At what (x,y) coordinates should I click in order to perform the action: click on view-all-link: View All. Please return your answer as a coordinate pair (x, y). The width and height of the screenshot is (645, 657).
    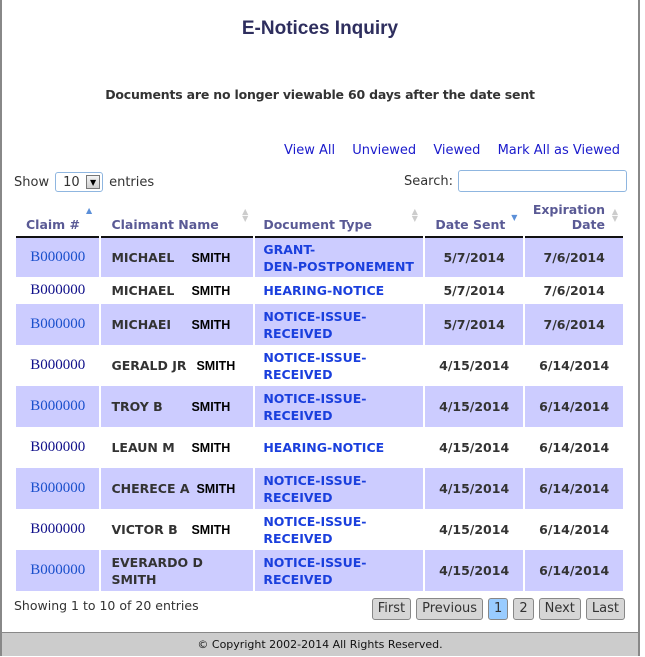
    Looking at the image, I should click on (309, 150).